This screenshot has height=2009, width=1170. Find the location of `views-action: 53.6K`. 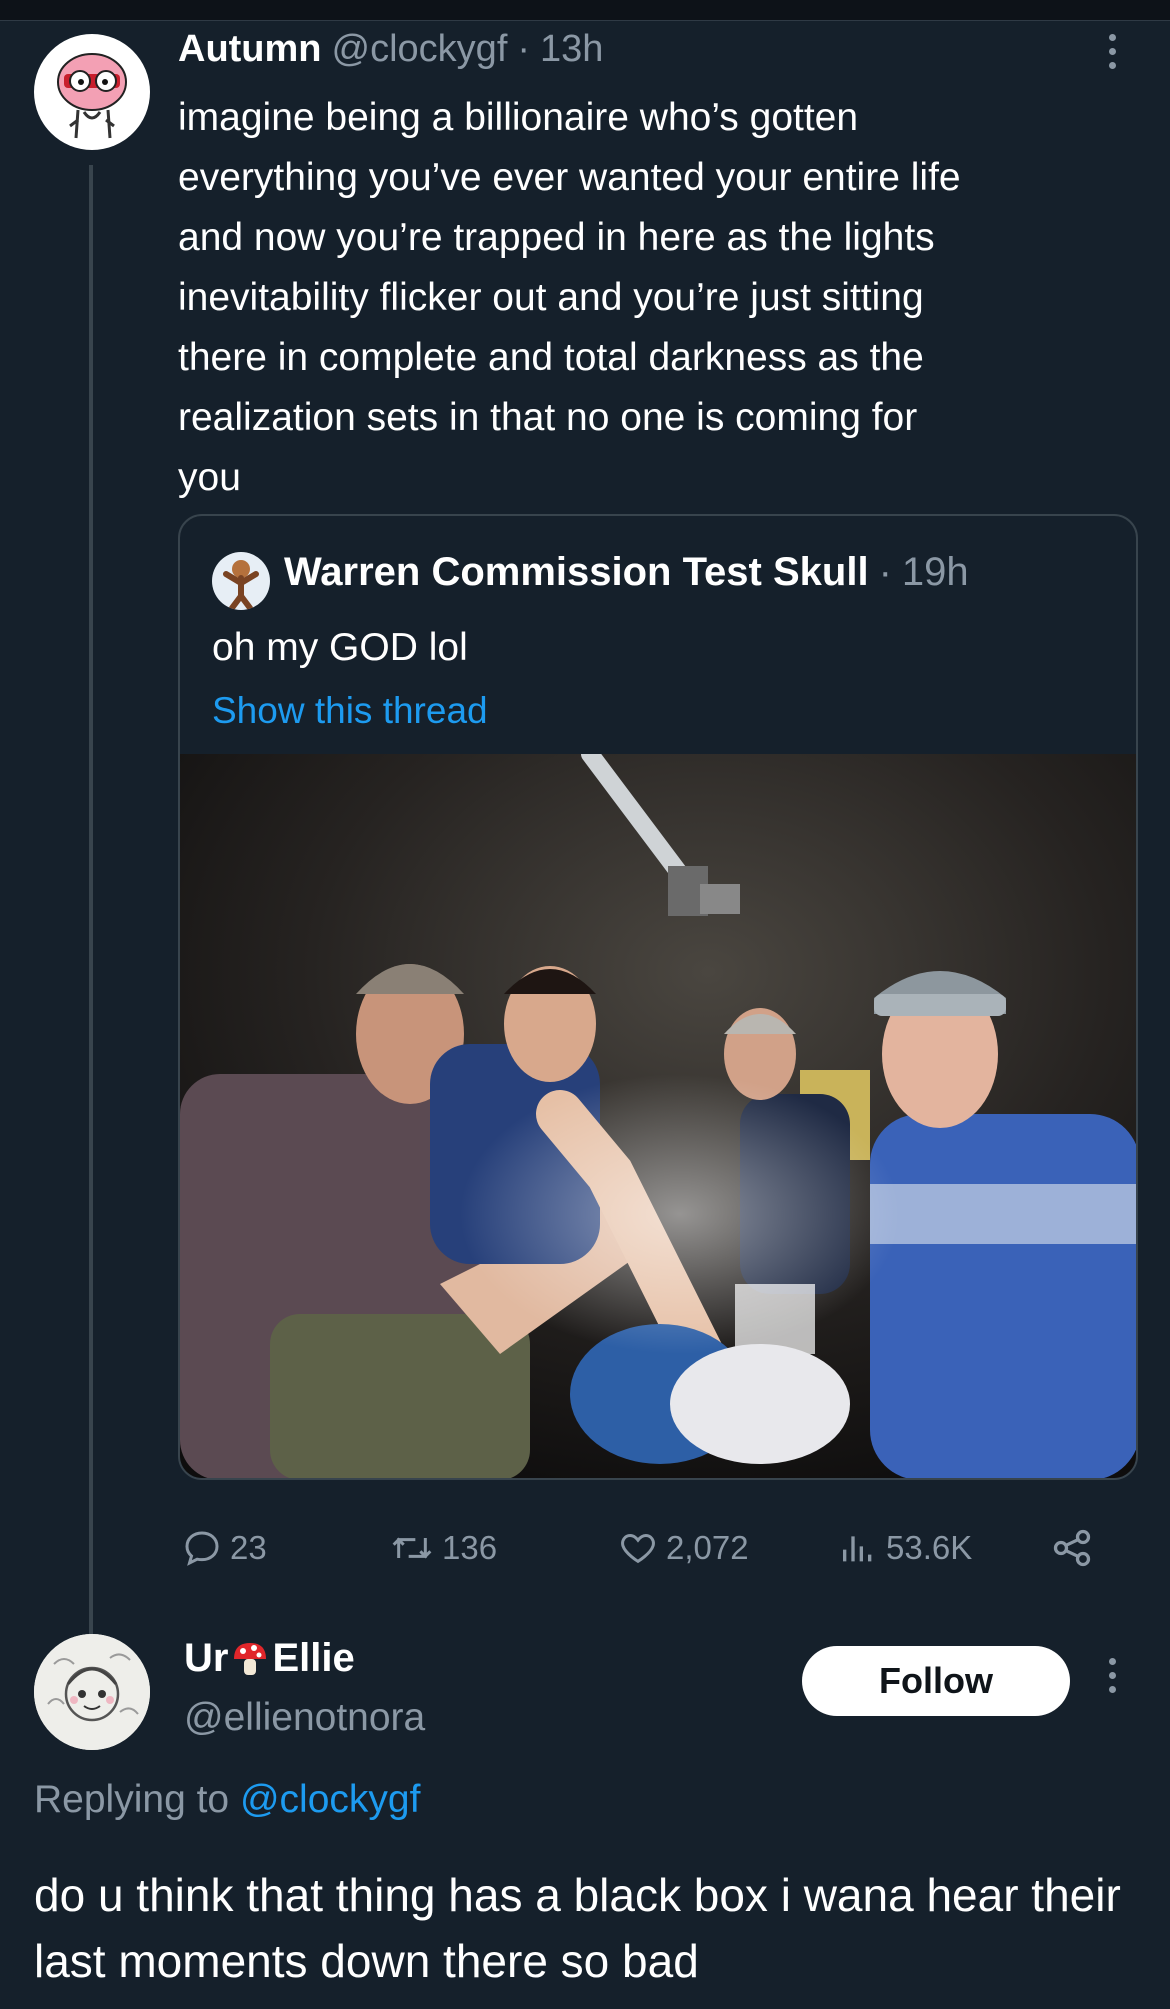

views-action: 53.6K is located at coordinates (905, 1548).